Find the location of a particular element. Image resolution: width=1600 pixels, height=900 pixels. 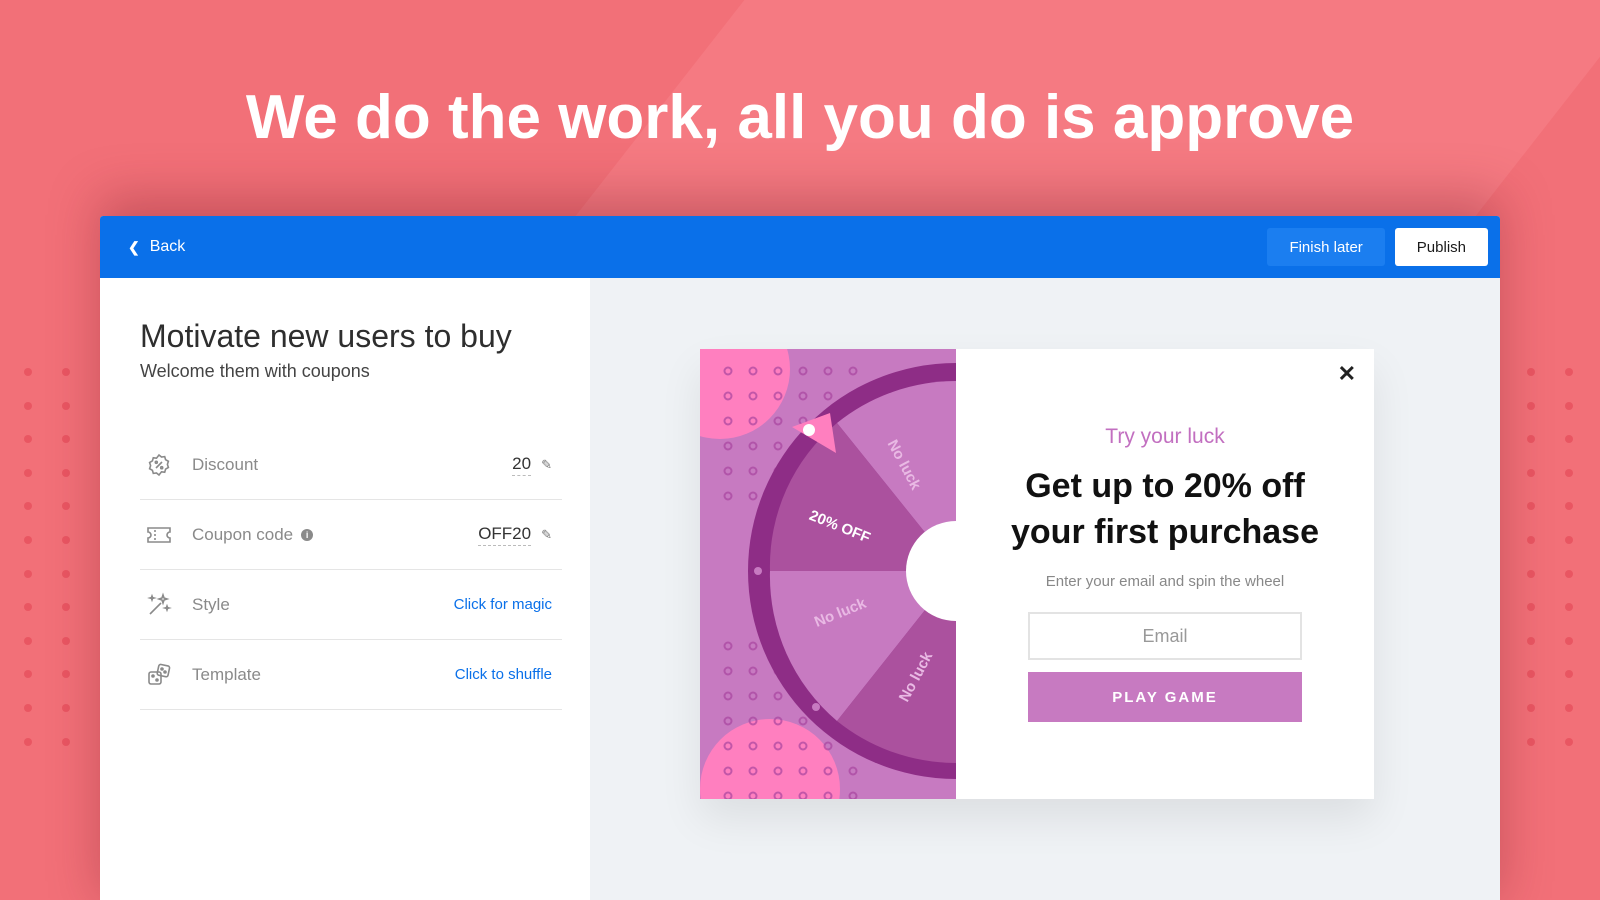

back-label: Back is located at coordinates (167, 246).